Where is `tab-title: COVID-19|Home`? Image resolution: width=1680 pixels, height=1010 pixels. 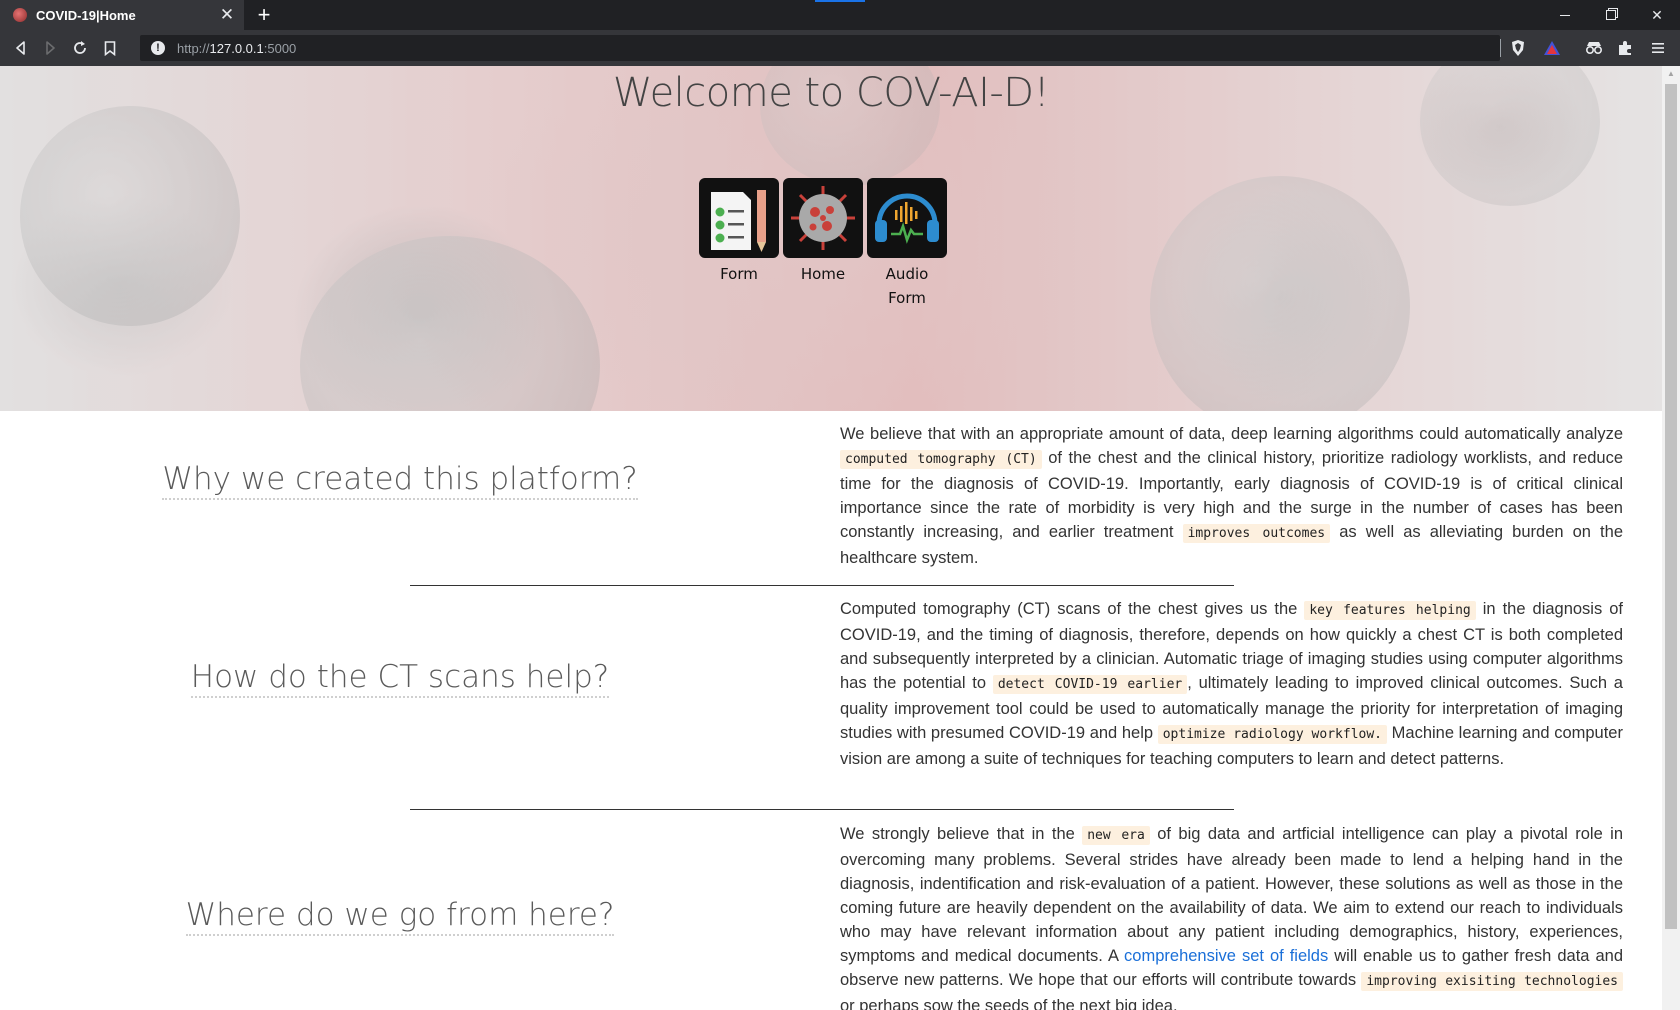
tab-title: COVID-19|Home is located at coordinates (86, 15).